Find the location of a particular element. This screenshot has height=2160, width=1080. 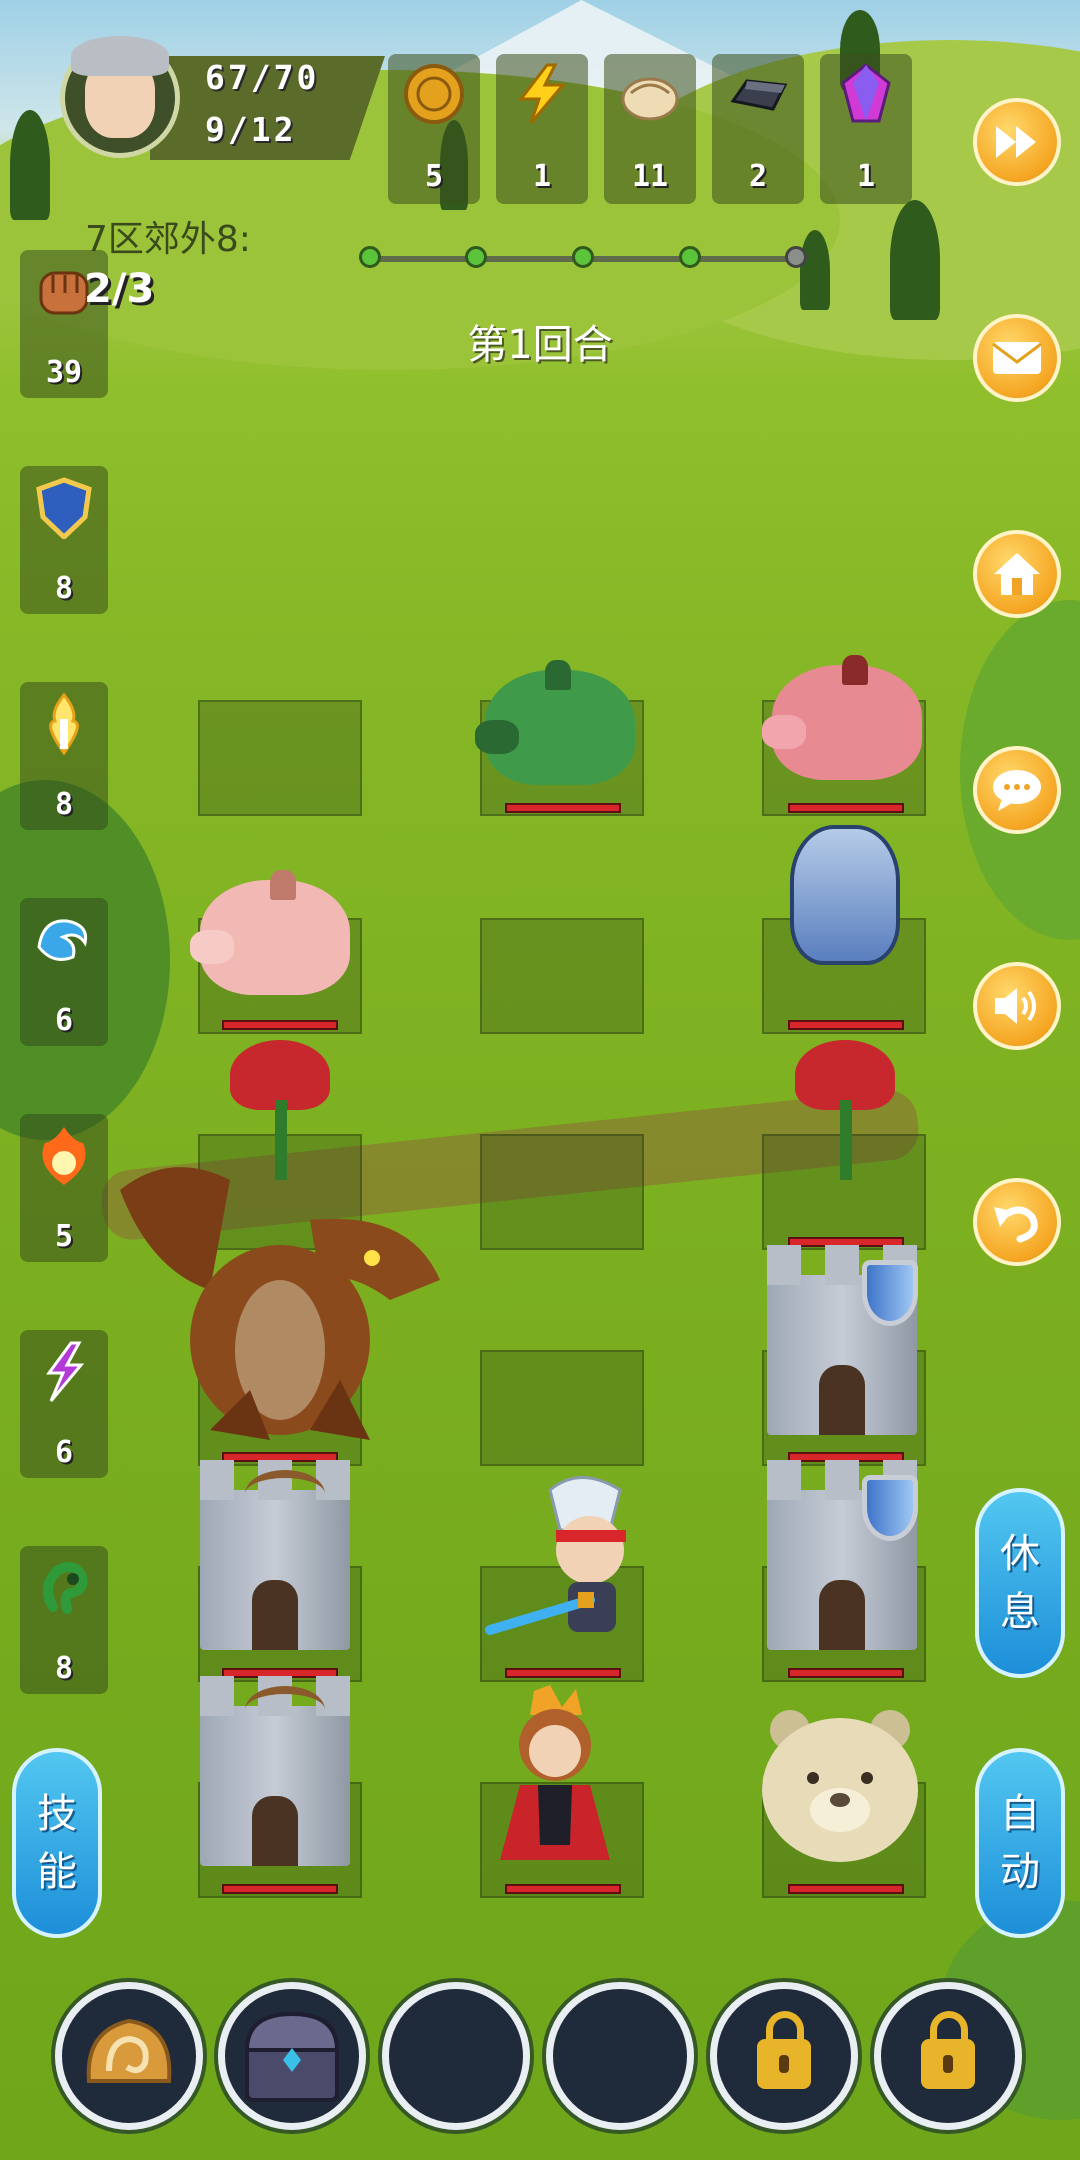

skill-value: 8 is located at coordinates (64, 1668).